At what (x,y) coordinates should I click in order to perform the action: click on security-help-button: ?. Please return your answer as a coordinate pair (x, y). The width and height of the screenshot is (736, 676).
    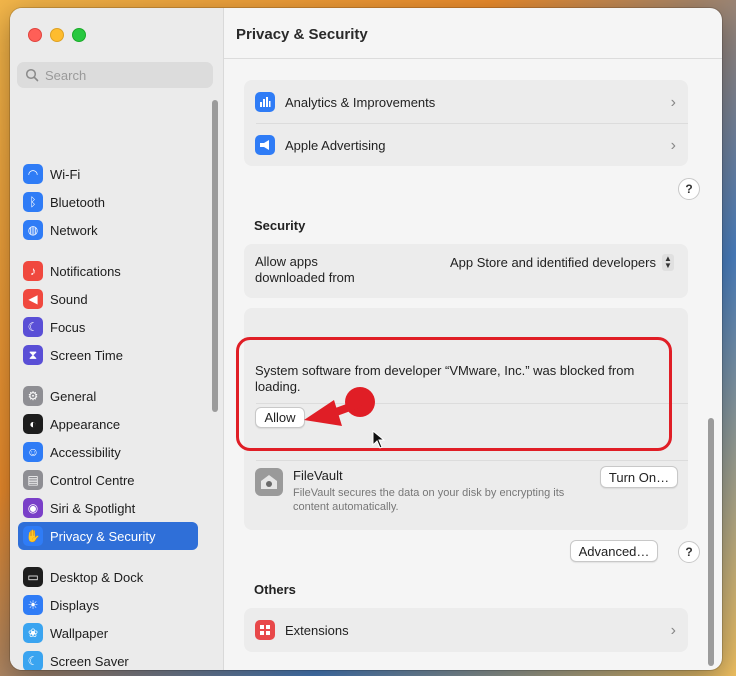
    Looking at the image, I should click on (689, 552).